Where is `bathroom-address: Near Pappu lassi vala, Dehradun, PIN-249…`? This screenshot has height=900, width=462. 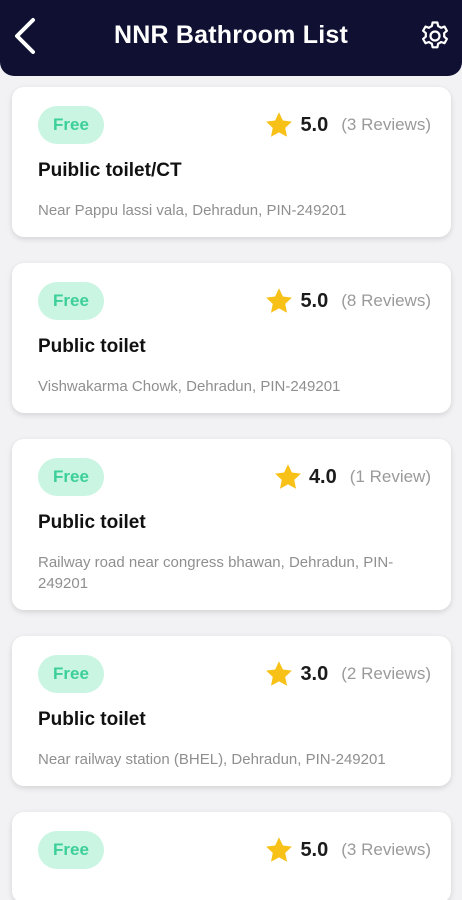
bathroom-address: Near Pappu lassi vala, Dehradun, PIN-249… is located at coordinates (192, 210).